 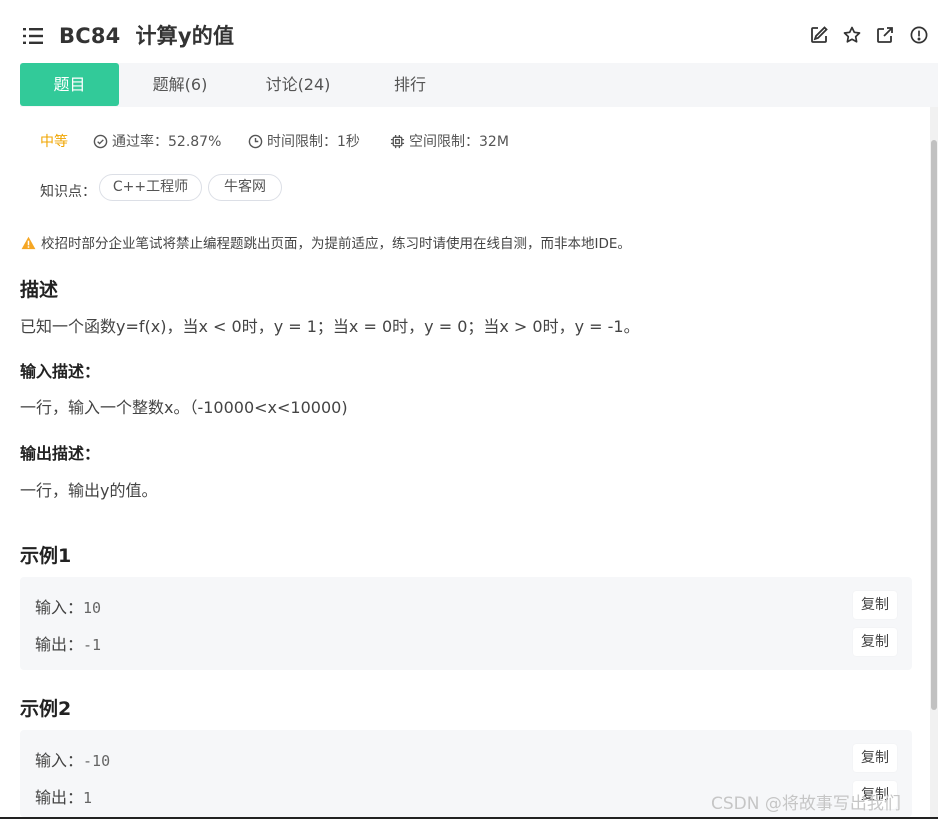 I want to click on tab-solutions: 题解(6), so click(x=180, y=84).